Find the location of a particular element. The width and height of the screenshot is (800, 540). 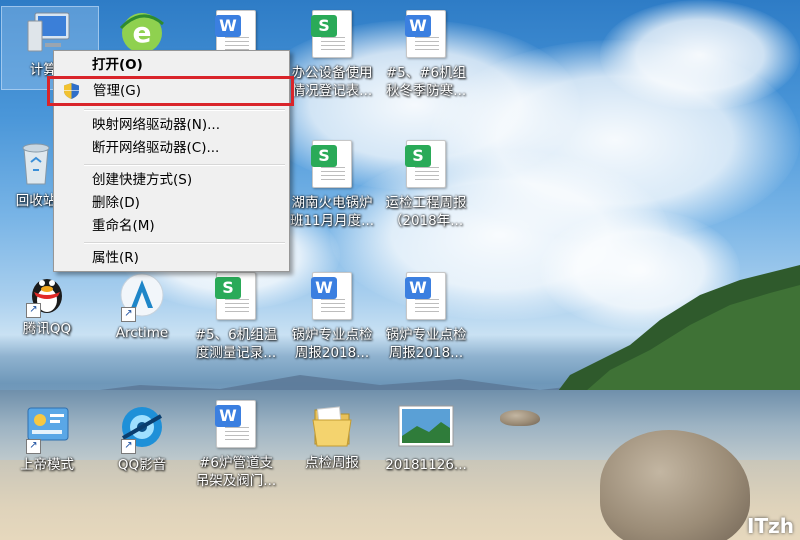

qq-player-icon: ↗ is located at coordinates (142, 428).